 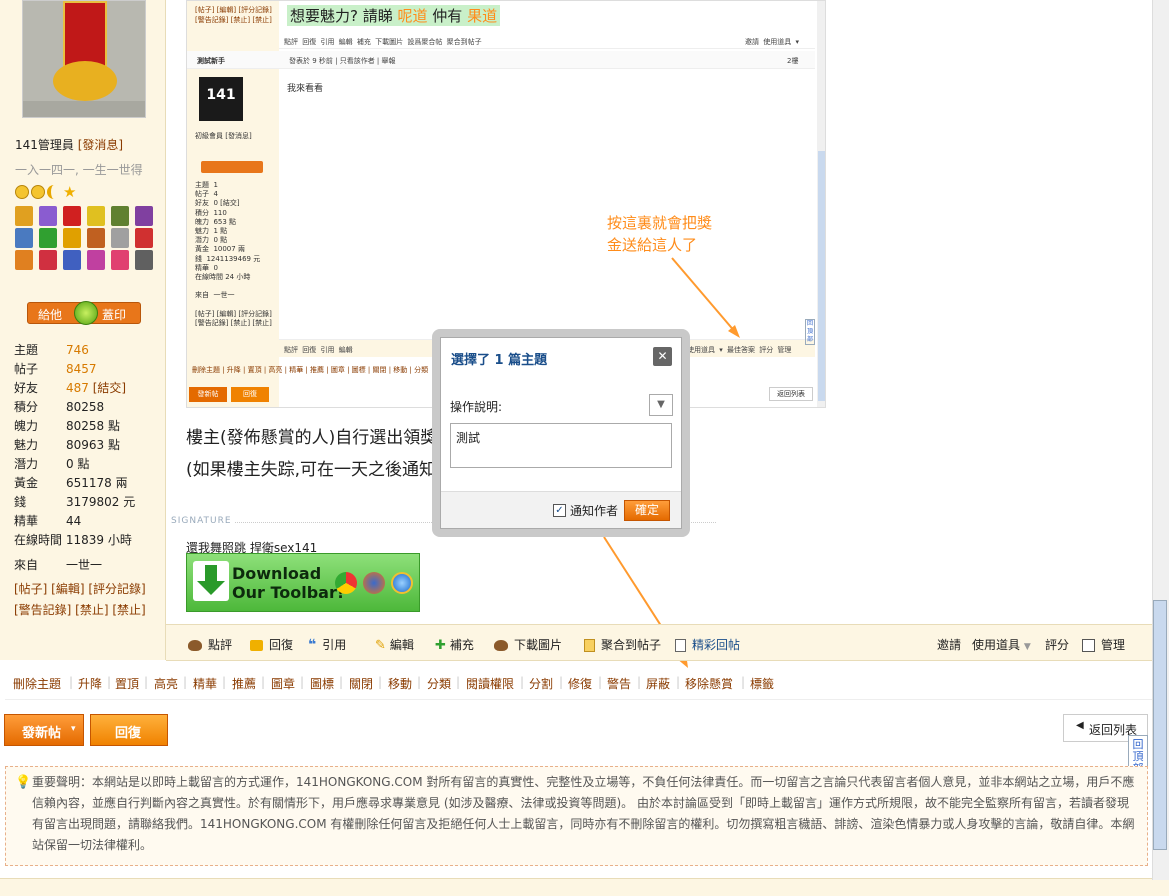 I want to click on moderation-dialog: 選擇了 1 篇主題 ✕ 操作說明: ▼ 測試 ✓ 通知作者 確定, so click(x=561, y=433).